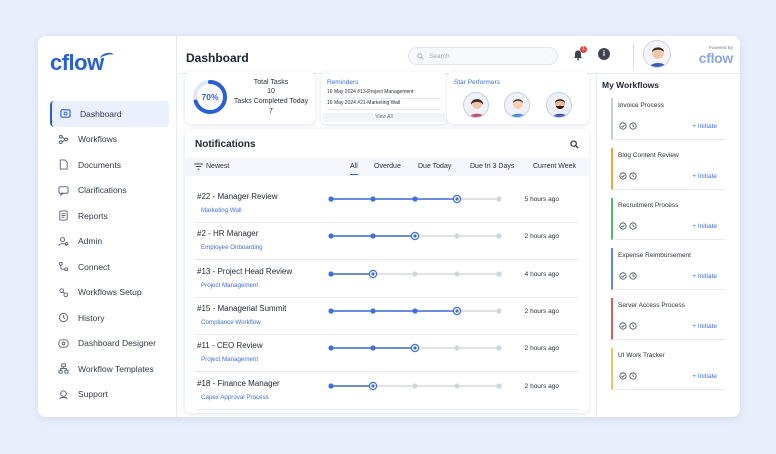 Image resolution: width=776 pixels, height=454 pixels. What do you see at coordinates (109, 293) in the screenshot?
I see `sidebar-item-workflows-setup: Workflows Setup` at bounding box center [109, 293].